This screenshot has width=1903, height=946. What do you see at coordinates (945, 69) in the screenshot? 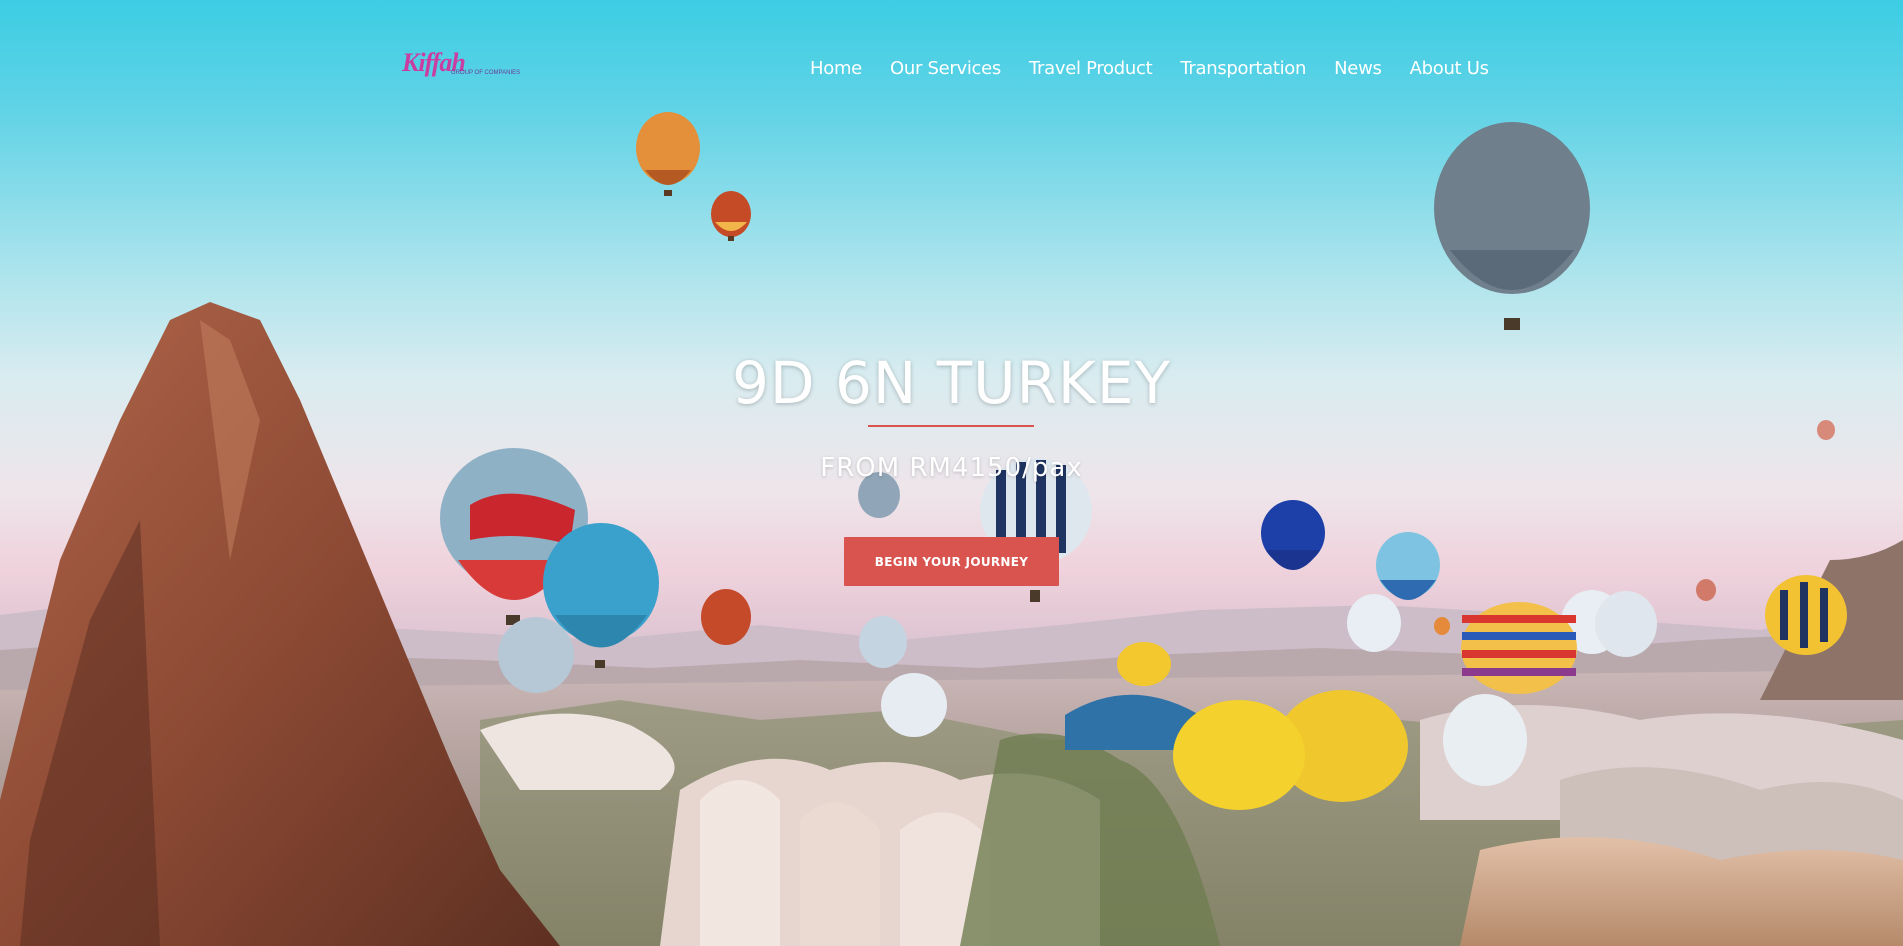
I see `nav-our-services: Our Services` at bounding box center [945, 69].